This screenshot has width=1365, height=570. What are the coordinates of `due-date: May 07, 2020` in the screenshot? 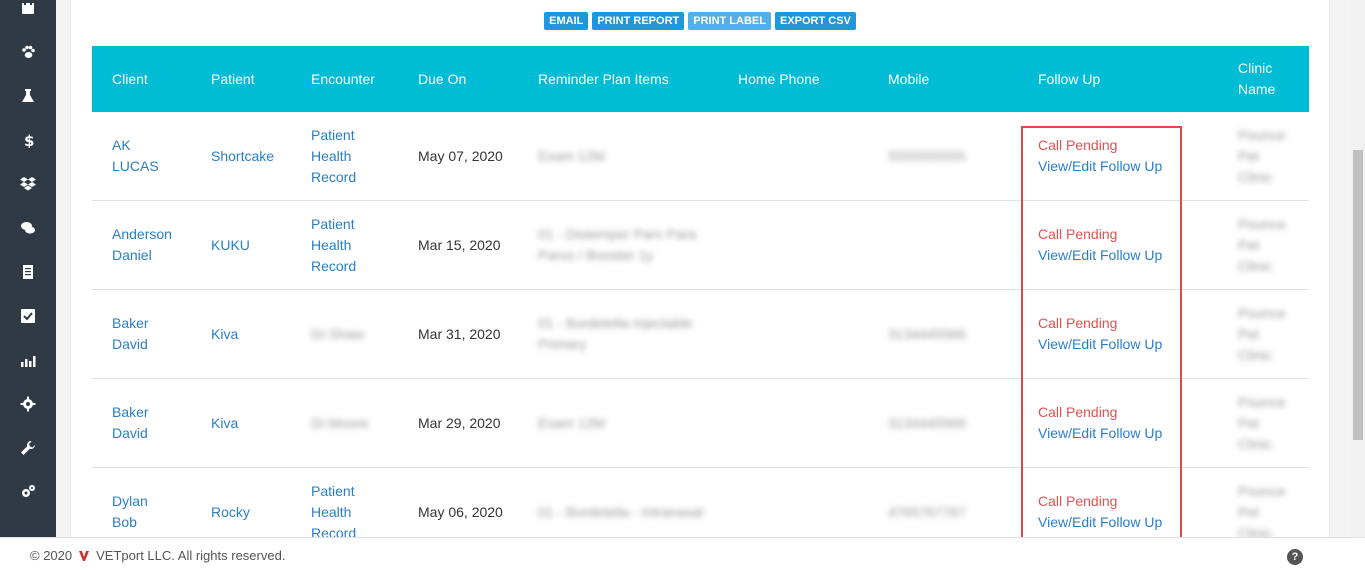 It's located at (460, 155).